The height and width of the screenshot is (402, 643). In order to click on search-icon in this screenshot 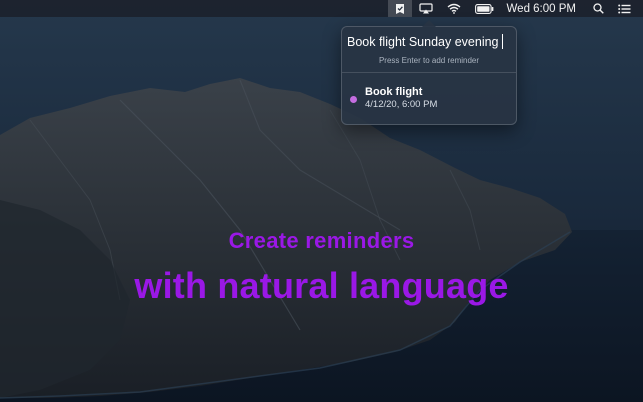, I will do `click(598, 8)`.